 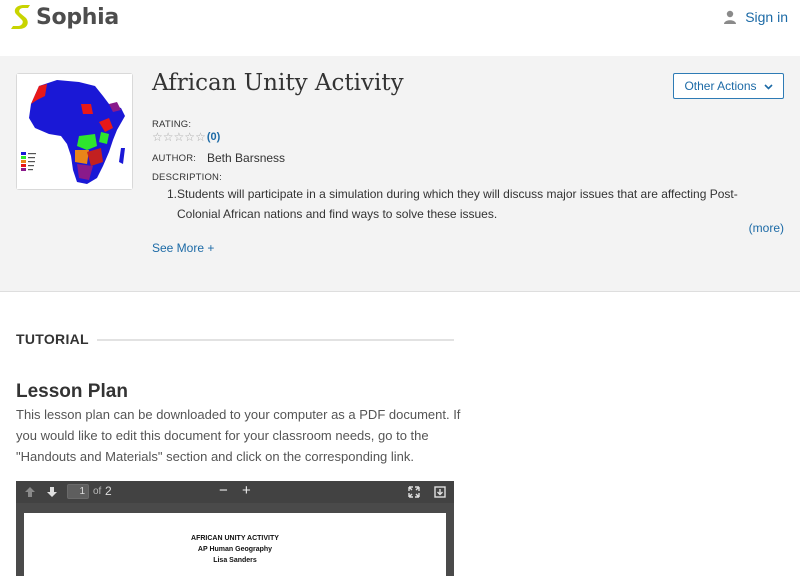 I want to click on sign-in-link: Sign in, so click(x=755, y=17).